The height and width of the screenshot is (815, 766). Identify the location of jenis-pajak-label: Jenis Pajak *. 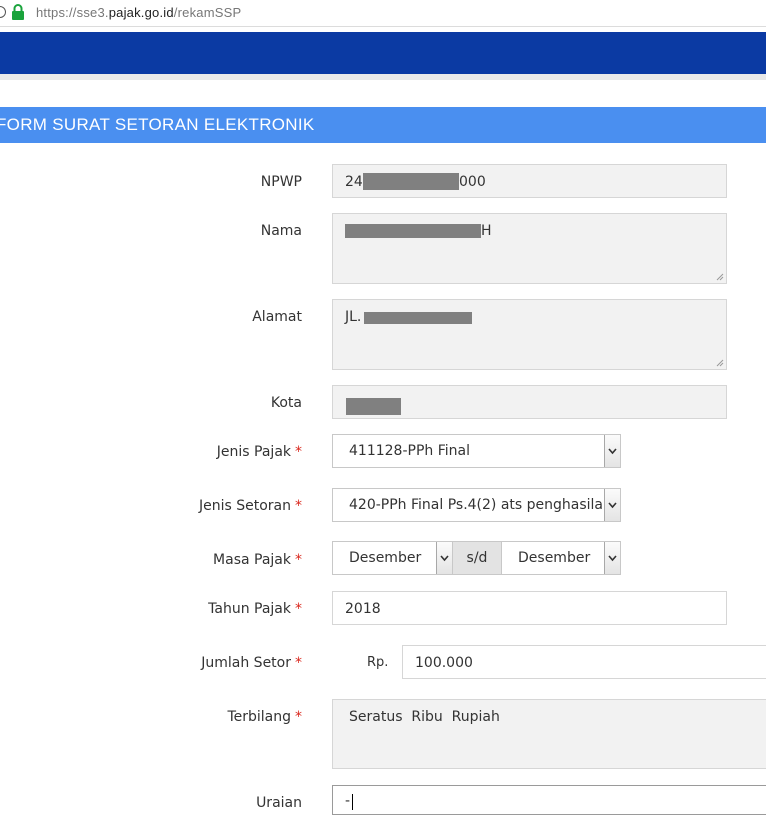
(259, 452).